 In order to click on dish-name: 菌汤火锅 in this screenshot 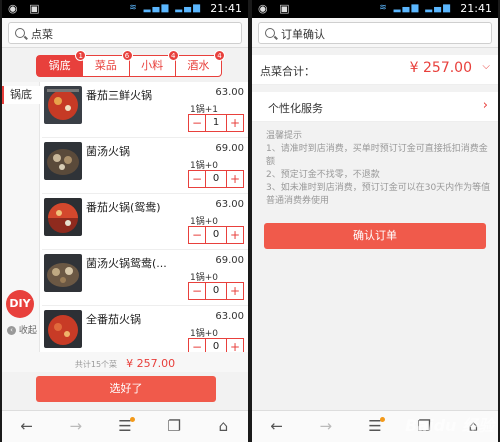, I will do `click(108, 151)`.